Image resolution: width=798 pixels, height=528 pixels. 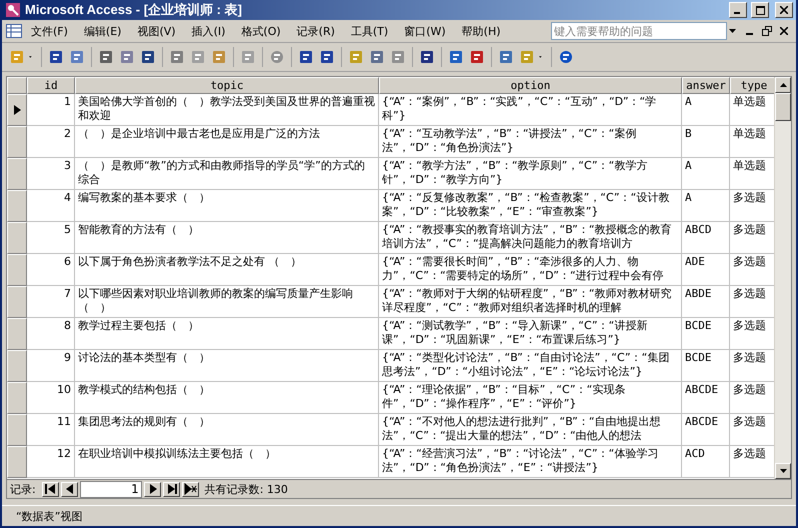 I want to click on restore-icon, so click(x=767, y=31).